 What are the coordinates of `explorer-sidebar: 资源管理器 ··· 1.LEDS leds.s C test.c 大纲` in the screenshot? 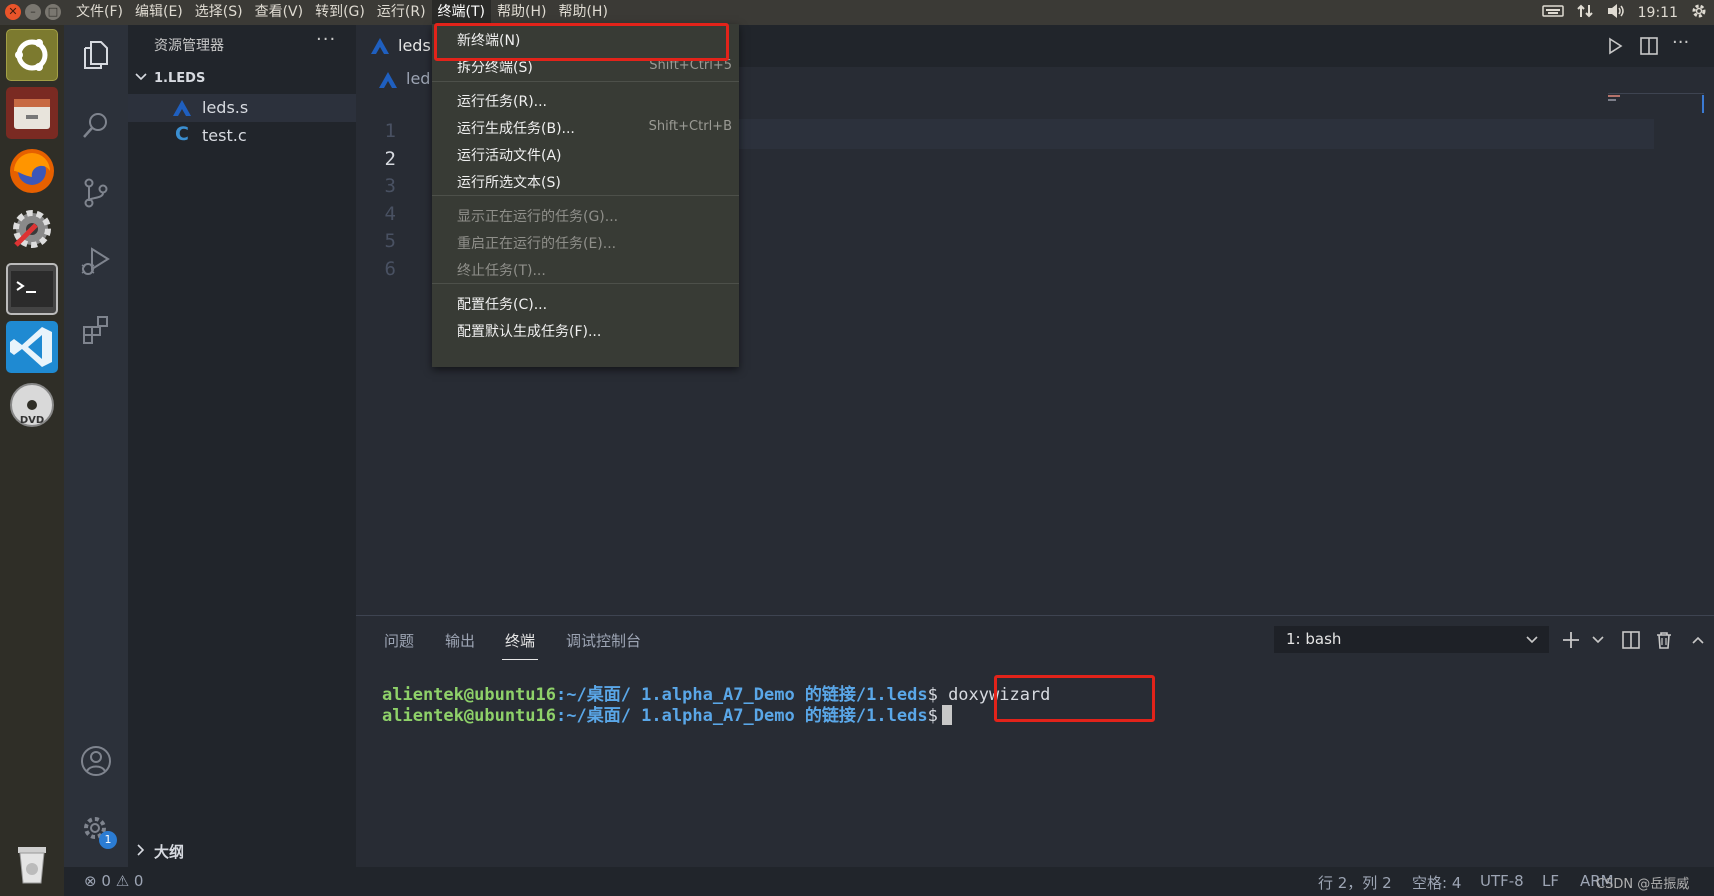 It's located at (242, 446).